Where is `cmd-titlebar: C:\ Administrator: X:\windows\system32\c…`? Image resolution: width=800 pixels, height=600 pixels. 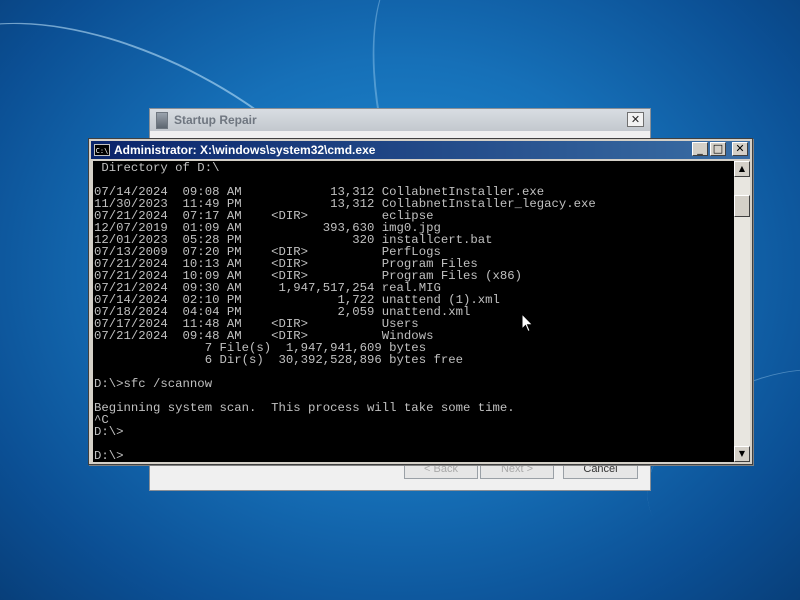 cmd-titlebar: C:\ Administrator: X:\windows\system32\c… is located at coordinates (420, 150).